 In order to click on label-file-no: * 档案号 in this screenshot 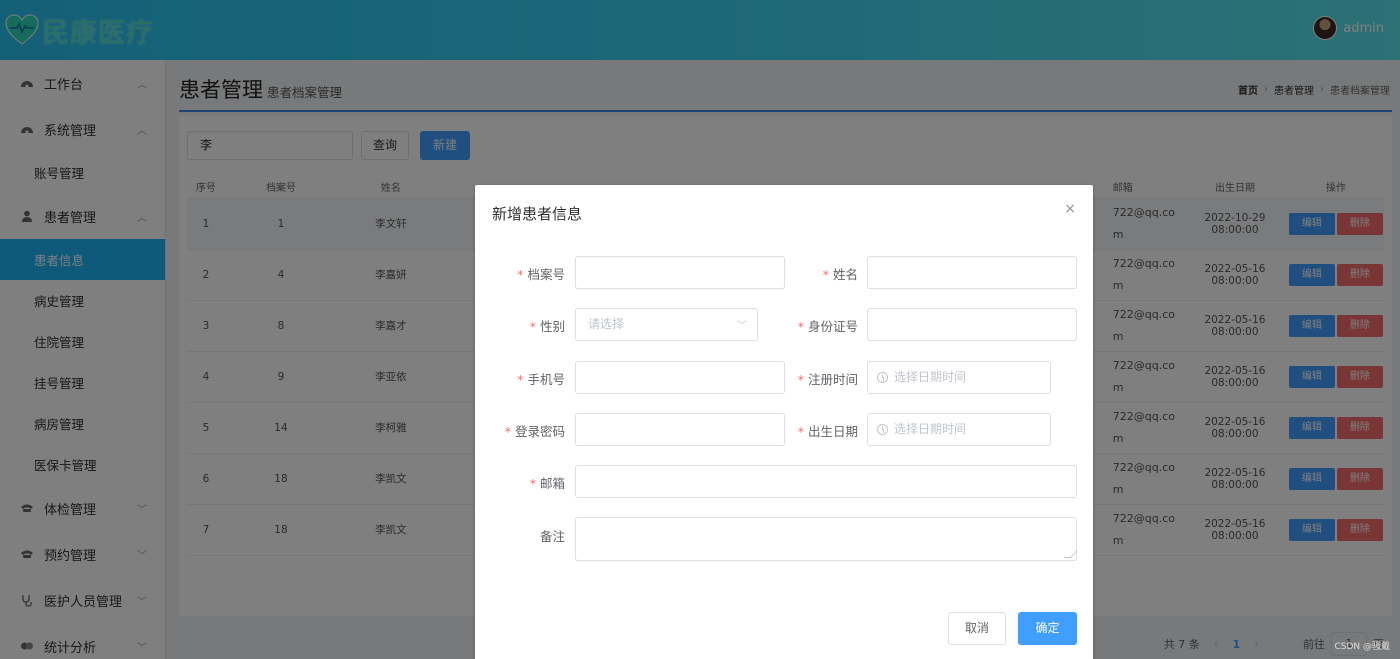, I will do `click(541, 273)`.